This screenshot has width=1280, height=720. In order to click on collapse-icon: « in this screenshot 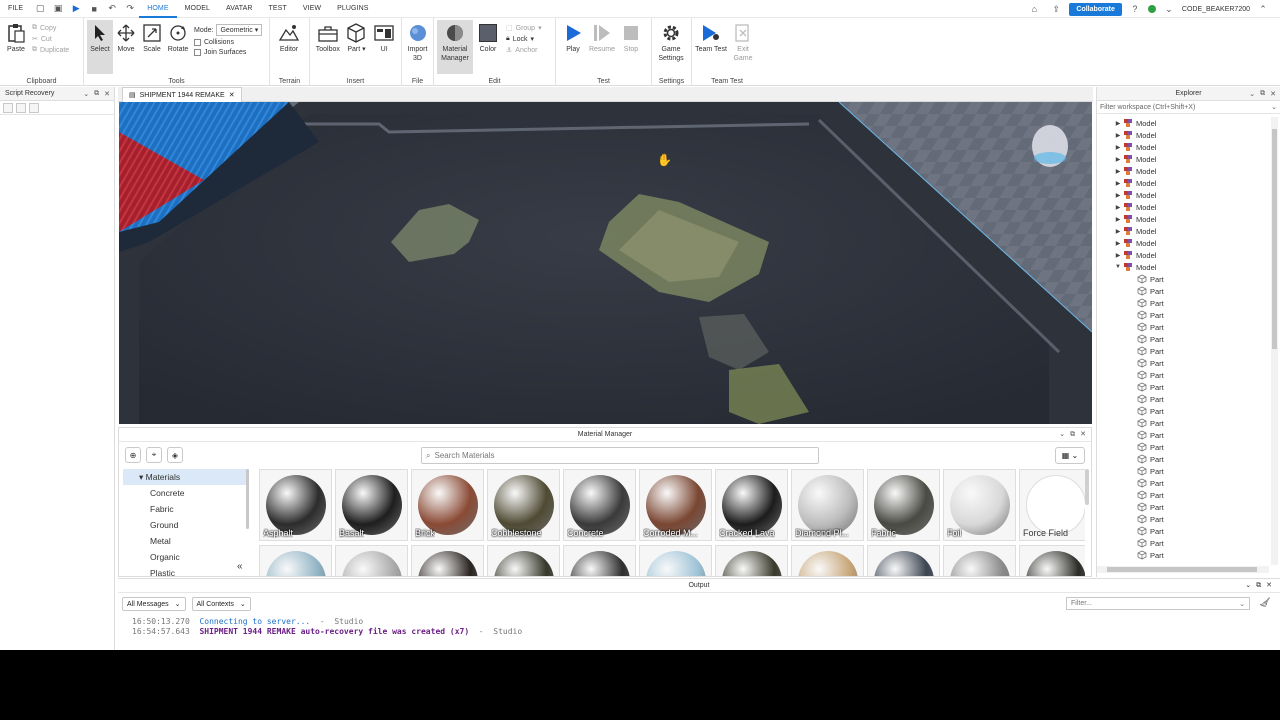, I will do `click(240, 566)`.